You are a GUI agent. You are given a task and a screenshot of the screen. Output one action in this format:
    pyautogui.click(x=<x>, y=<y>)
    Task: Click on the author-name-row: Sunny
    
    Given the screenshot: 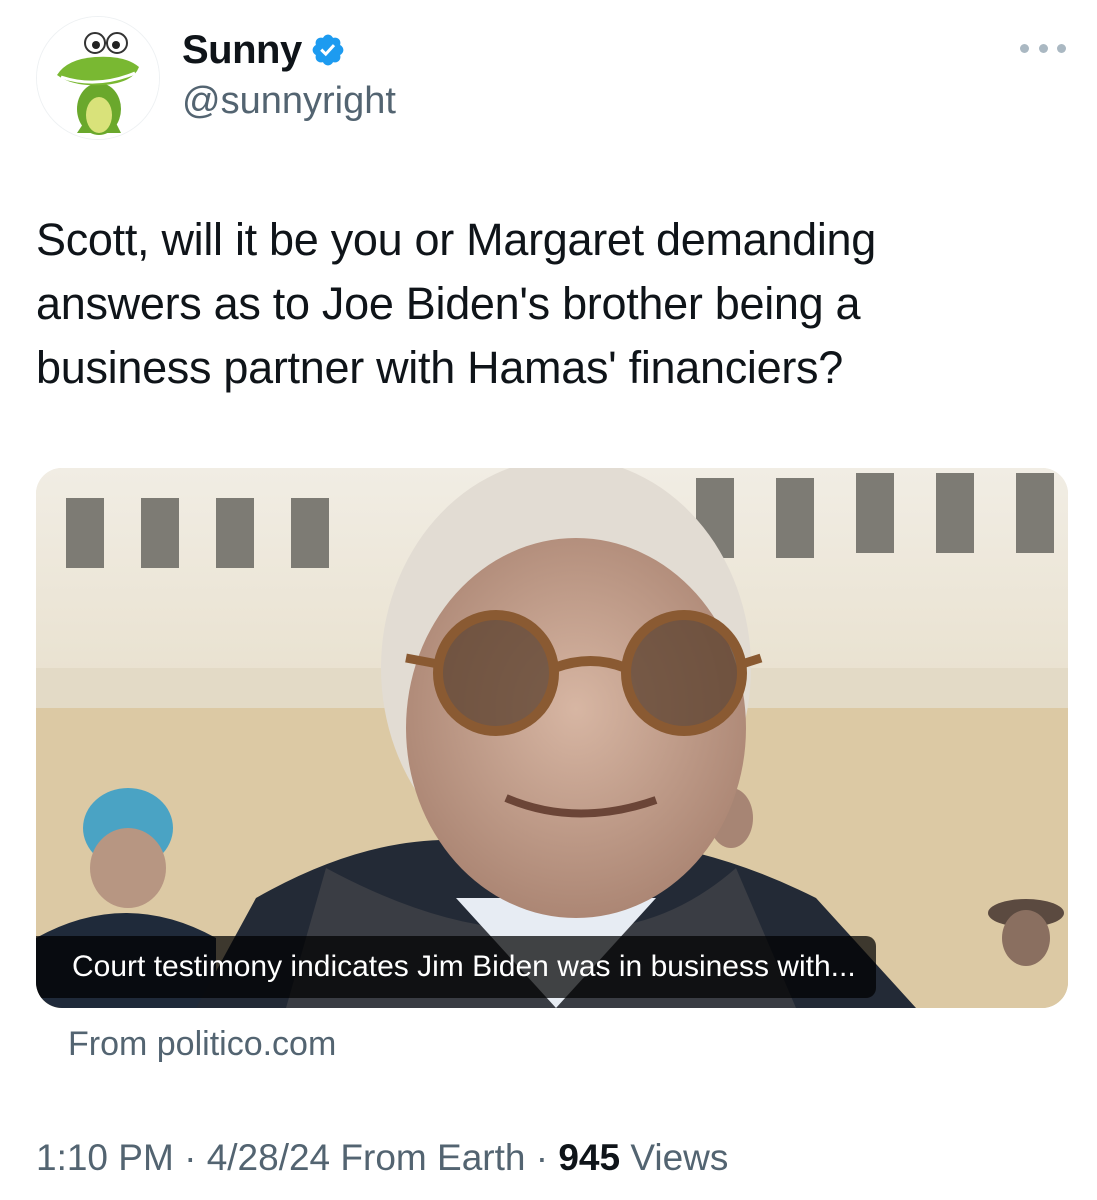 What is the action you would take?
    pyautogui.click(x=264, y=50)
    